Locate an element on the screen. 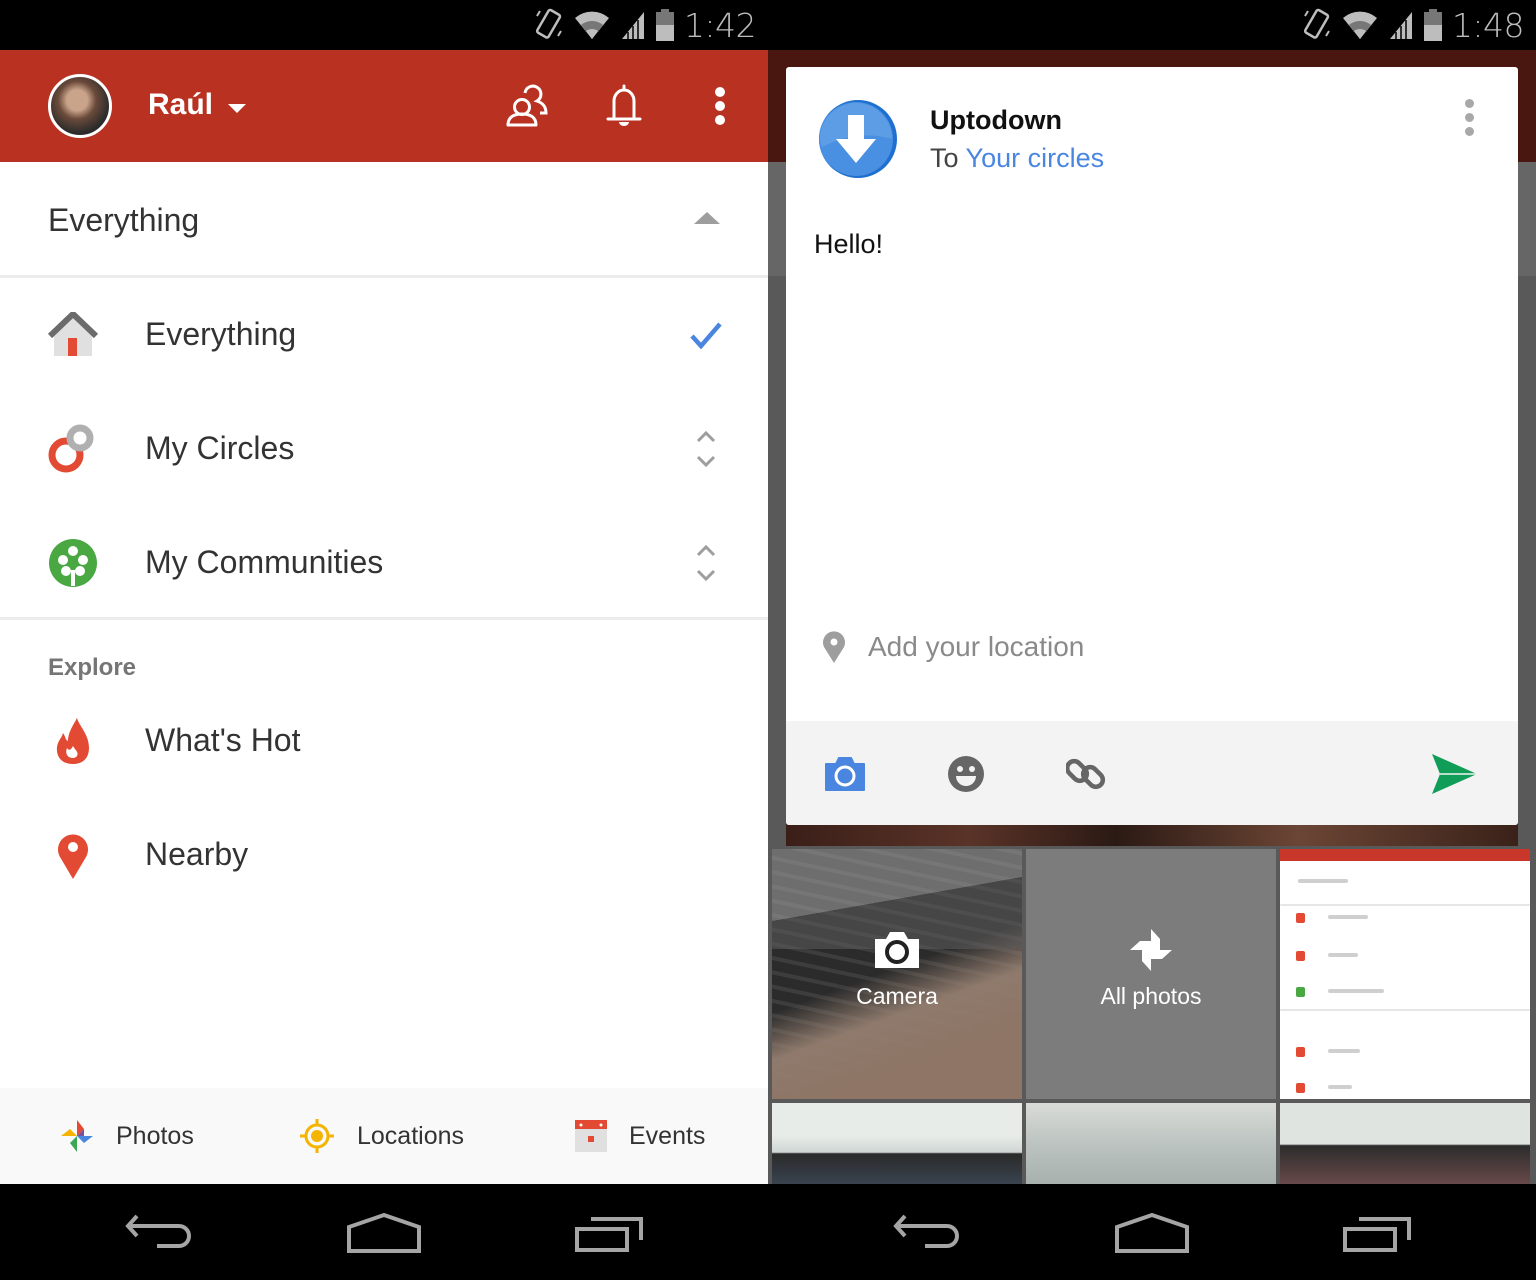 This screenshot has width=1536, height=1280. location-placeholder: Add your location is located at coordinates (976, 646).